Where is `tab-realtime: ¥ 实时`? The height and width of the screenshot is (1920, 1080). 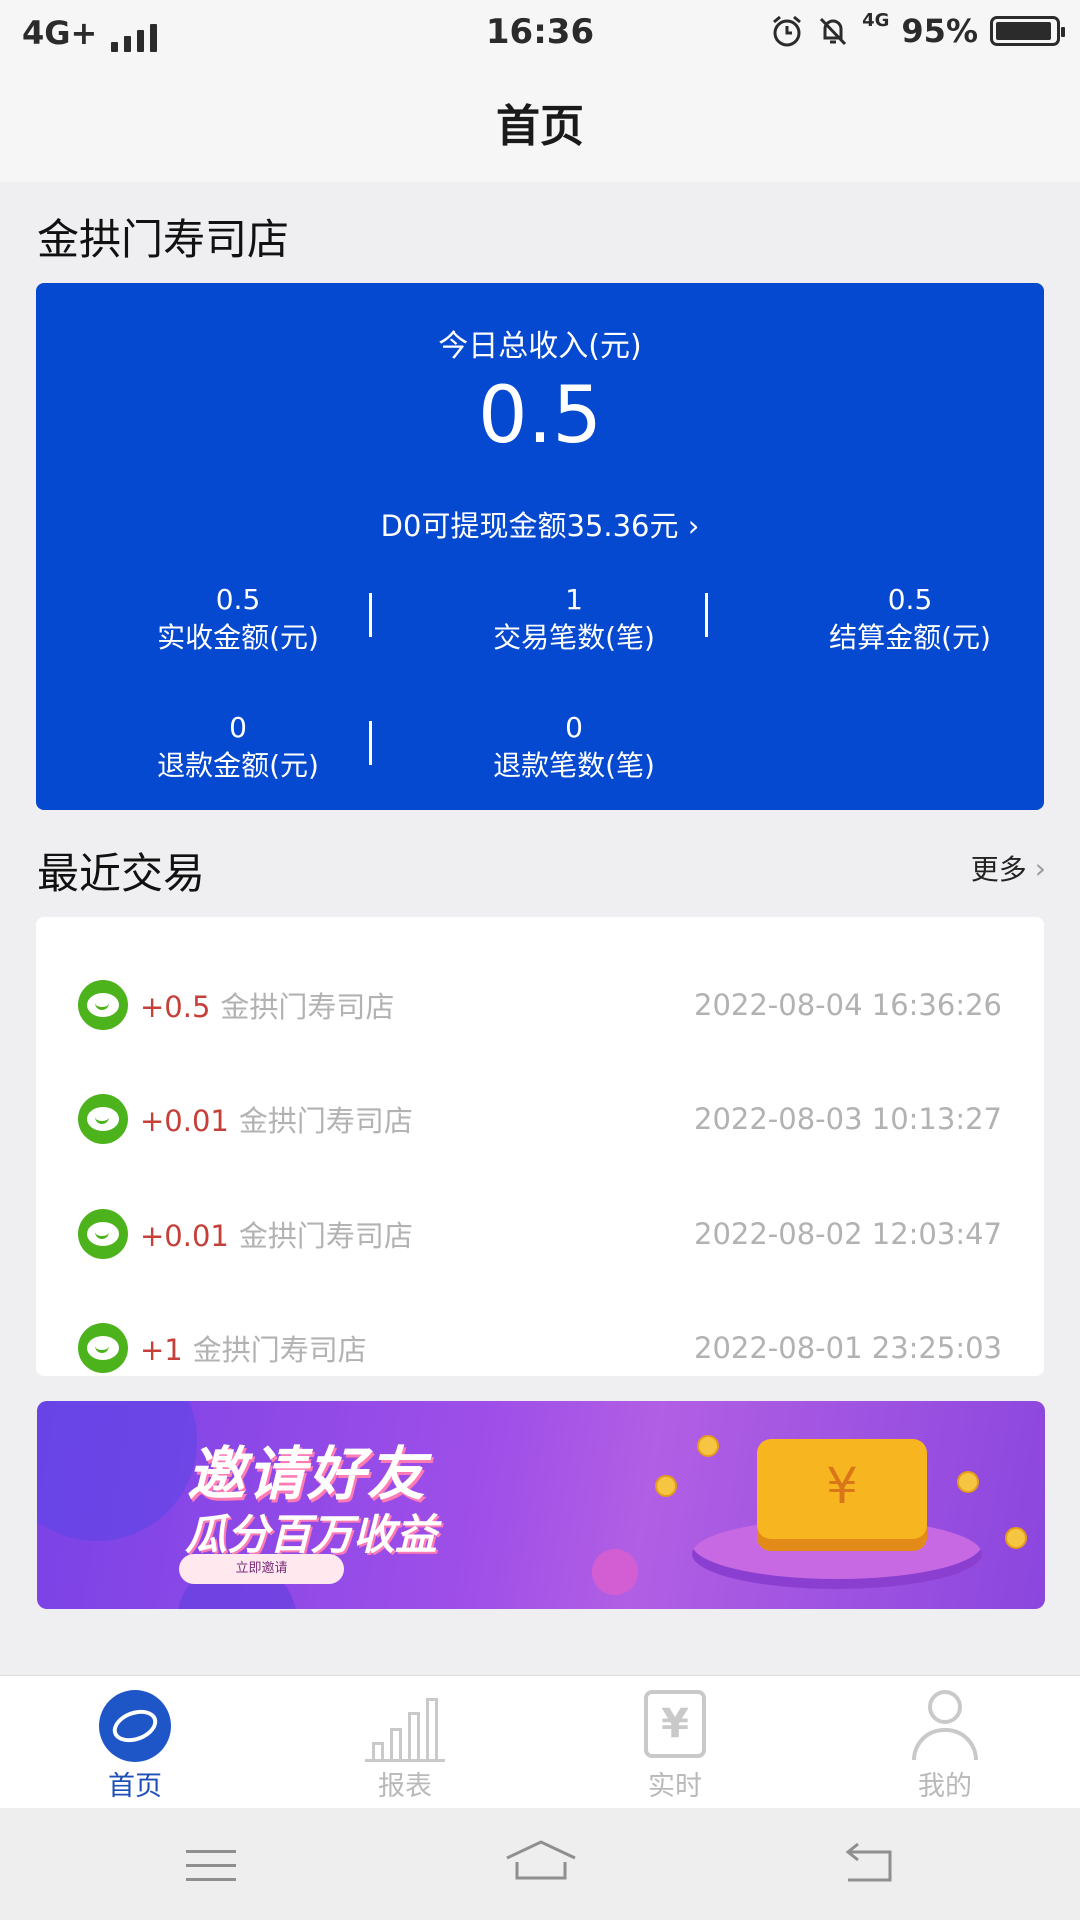
tab-realtime: ¥ 实时 is located at coordinates (675, 1746).